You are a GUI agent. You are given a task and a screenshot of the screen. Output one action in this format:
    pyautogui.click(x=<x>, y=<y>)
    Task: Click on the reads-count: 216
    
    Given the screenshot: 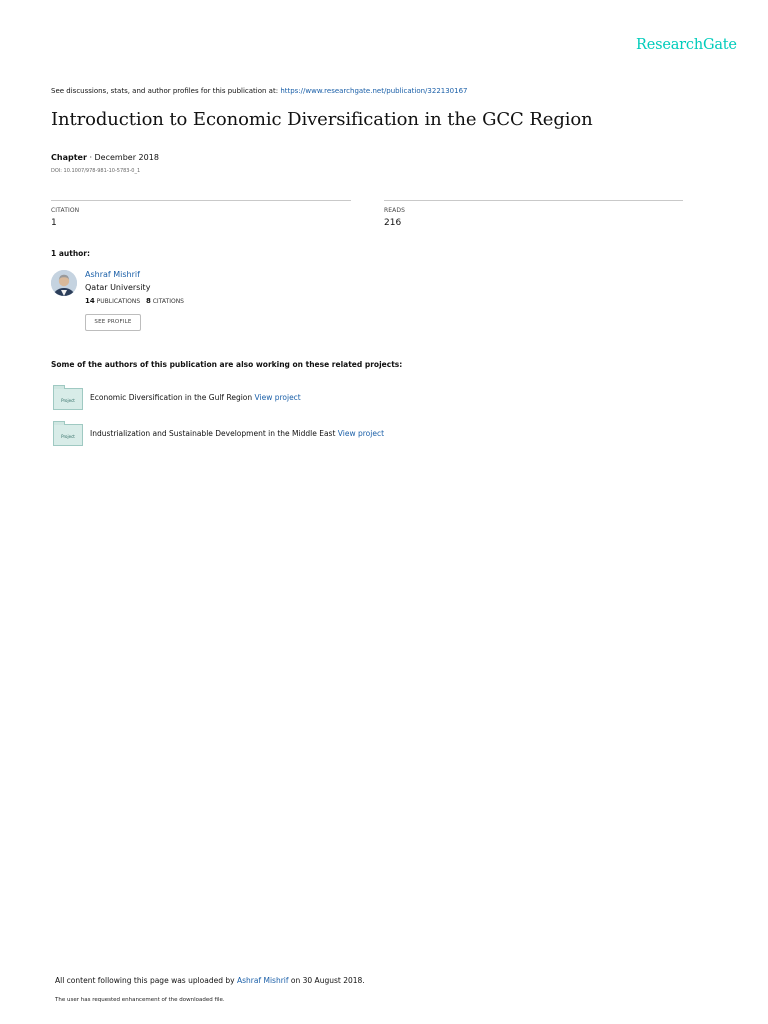 What is the action you would take?
    pyautogui.click(x=393, y=223)
    